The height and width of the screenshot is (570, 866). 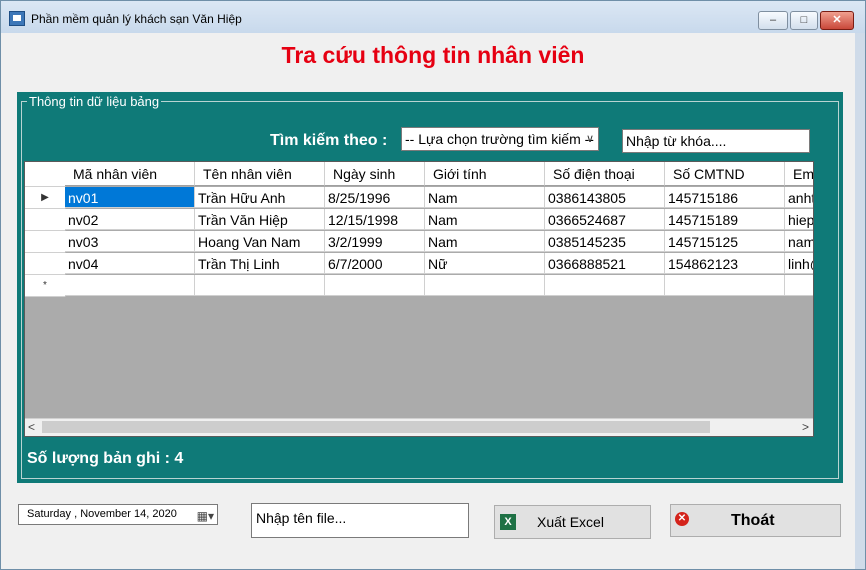 What do you see at coordinates (260, 263) in the screenshot?
I see `table-cell: Trần Thị Linh` at bounding box center [260, 263].